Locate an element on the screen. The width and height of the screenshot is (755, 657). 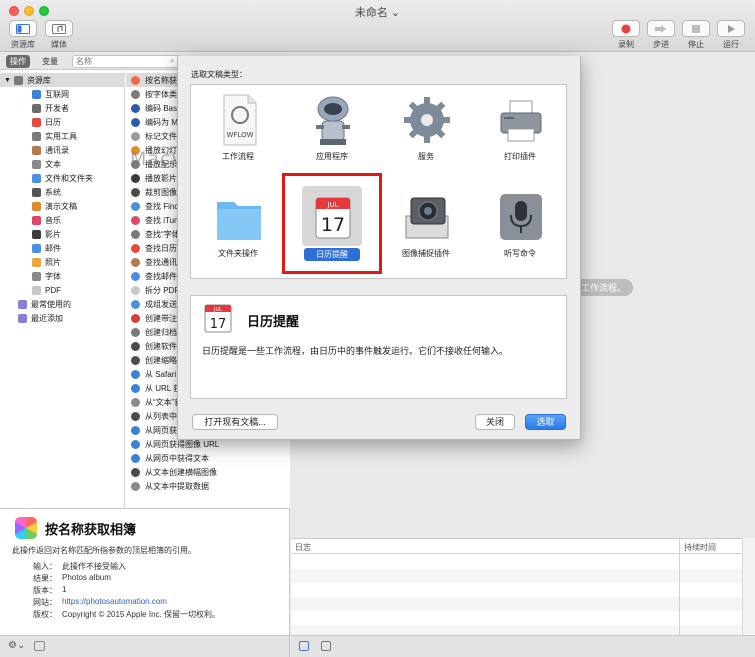
type-print-plugin: 打印插件 is located at coordinates (520, 132).